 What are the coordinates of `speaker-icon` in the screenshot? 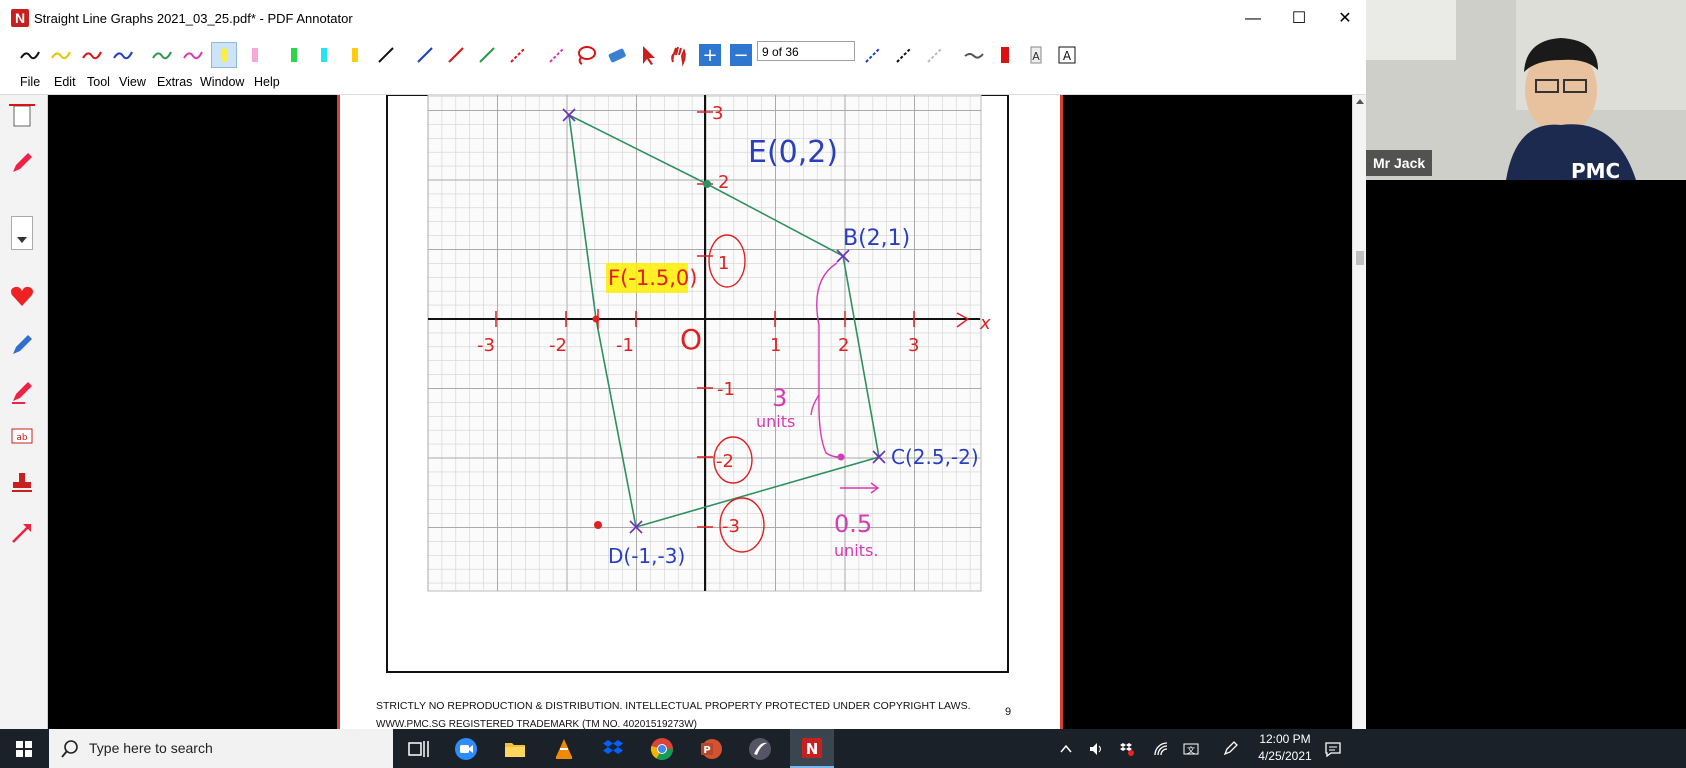 It's located at (1096, 749).